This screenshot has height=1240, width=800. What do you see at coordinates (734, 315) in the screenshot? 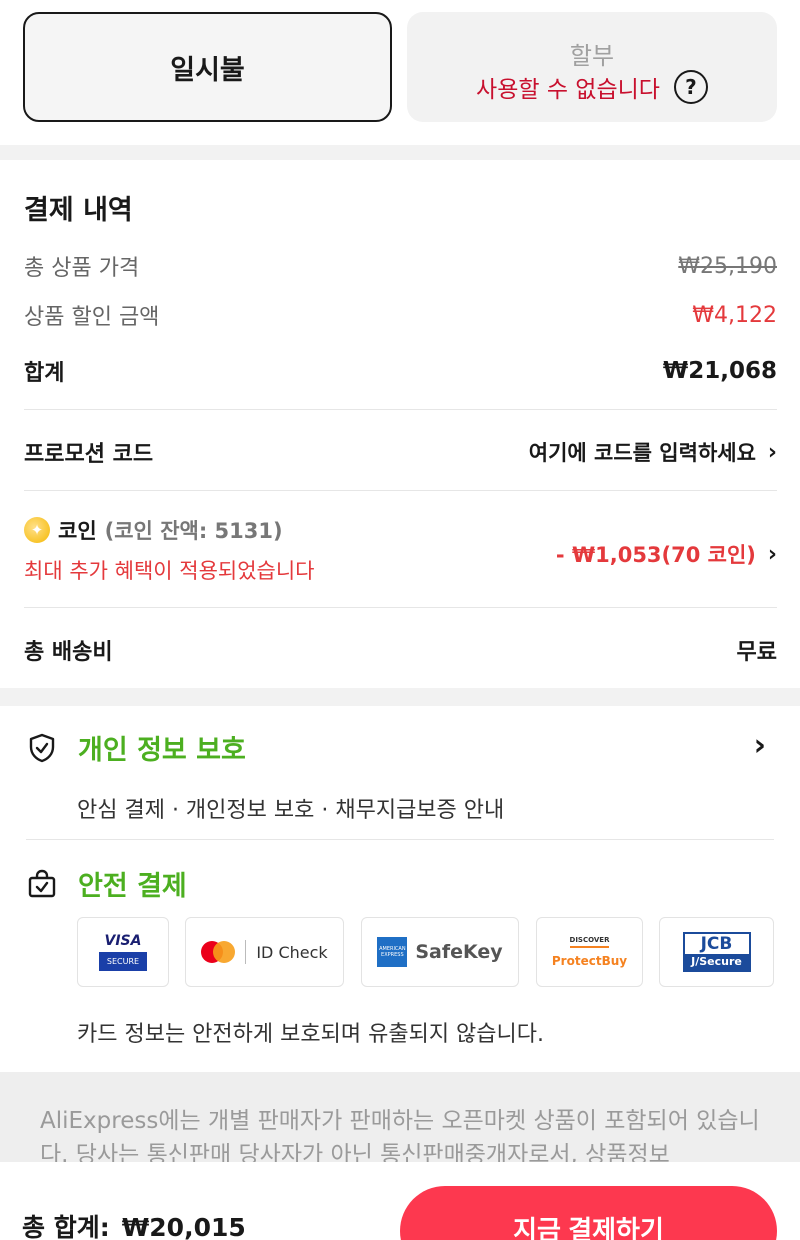
I see `discount-value: ₩4,122` at bounding box center [734, 315].